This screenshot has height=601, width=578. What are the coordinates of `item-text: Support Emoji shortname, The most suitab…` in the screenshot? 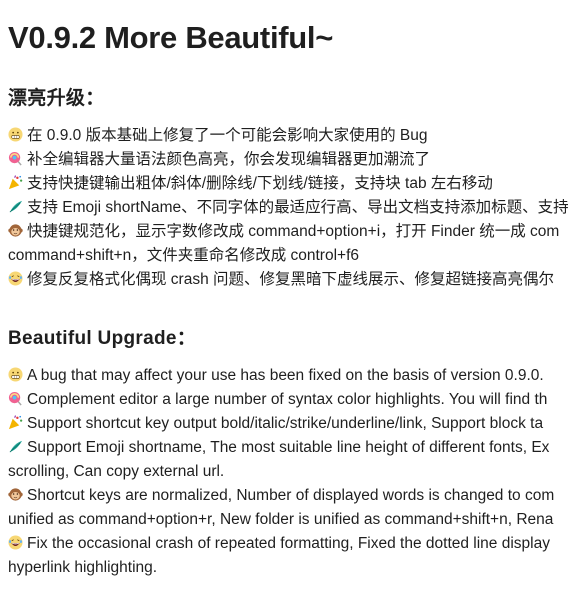 It's located at (288, 447).